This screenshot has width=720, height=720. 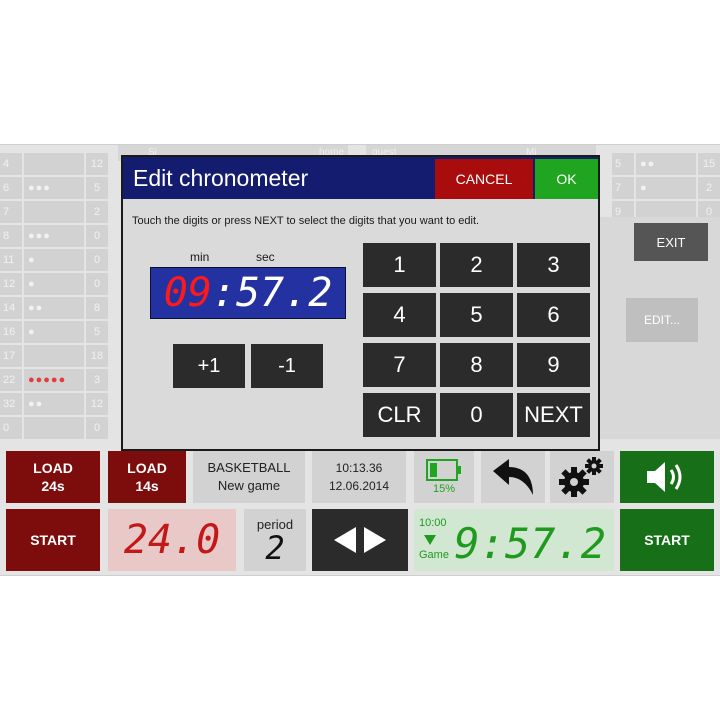 What do you see at coordinates (671, 242) in the screenshot?
I see `exit-button: EXIT` at bounding box center [671, 242].